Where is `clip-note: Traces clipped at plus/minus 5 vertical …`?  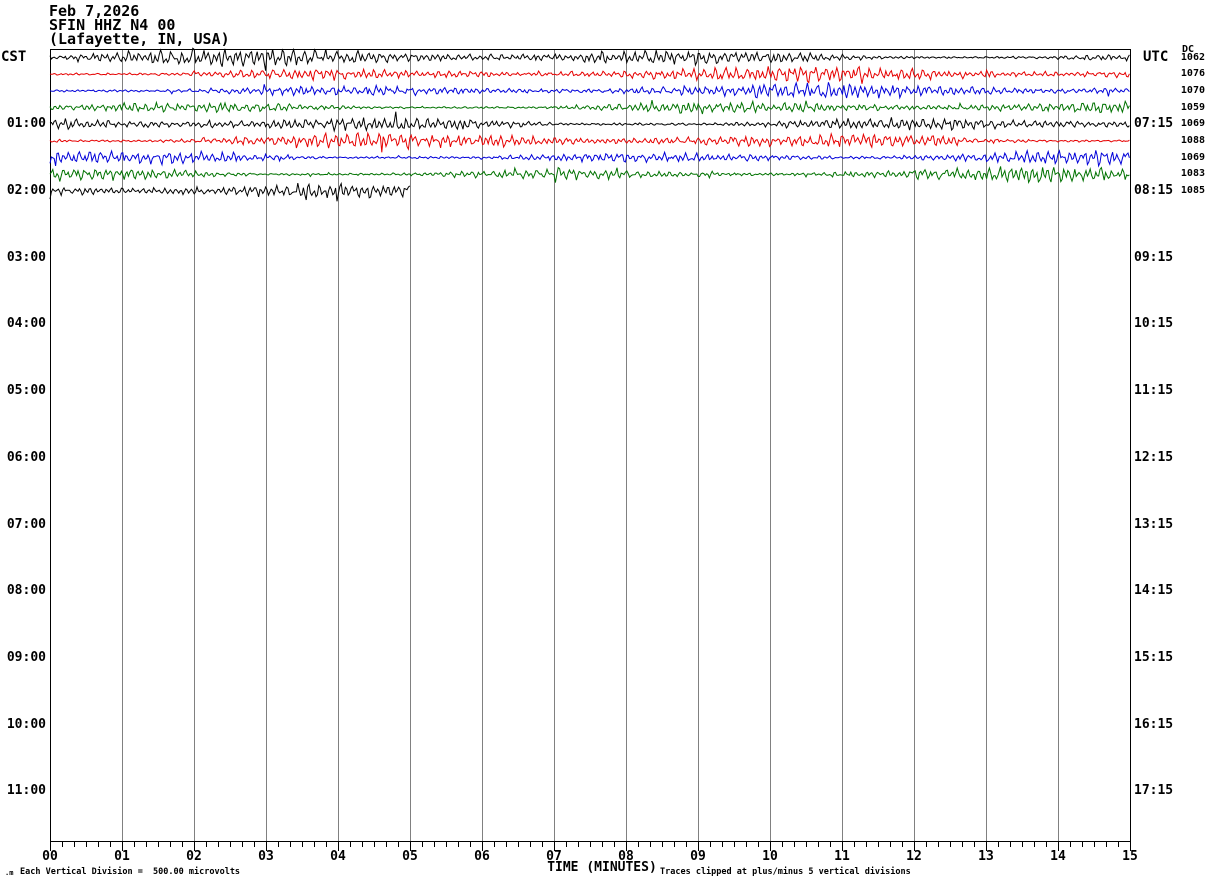
clip-note: Traces clipped at plus/minus 5 vertical … is located at coordinates (785, 872).